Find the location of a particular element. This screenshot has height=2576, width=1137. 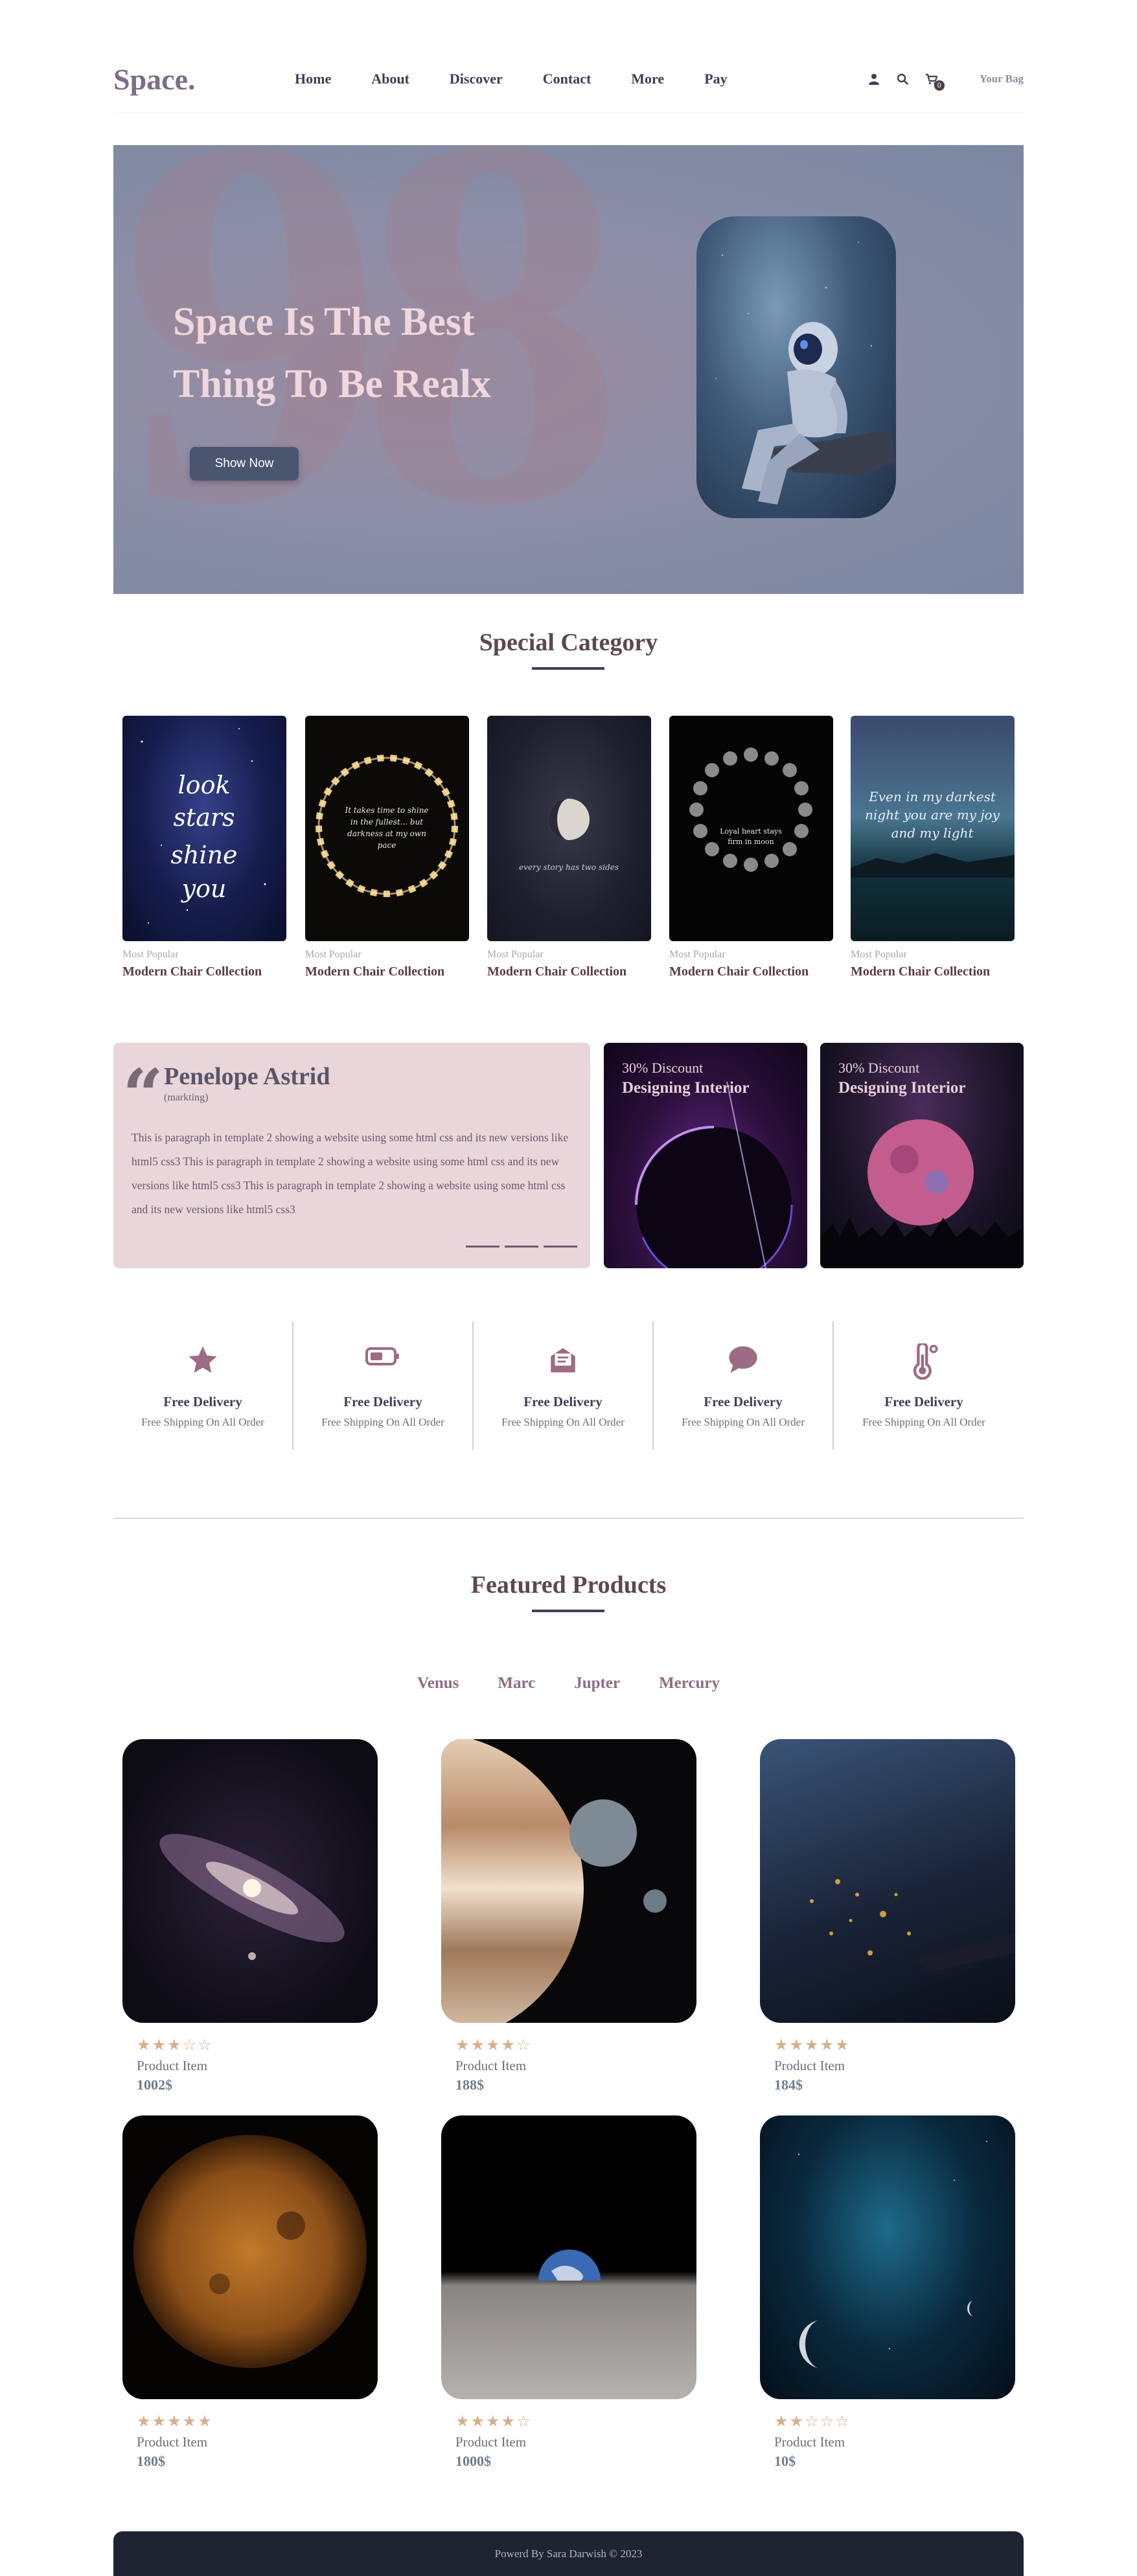

site-footer: Powerd By Sara Darwish © 2023 is located at coordinates (568, 2554).